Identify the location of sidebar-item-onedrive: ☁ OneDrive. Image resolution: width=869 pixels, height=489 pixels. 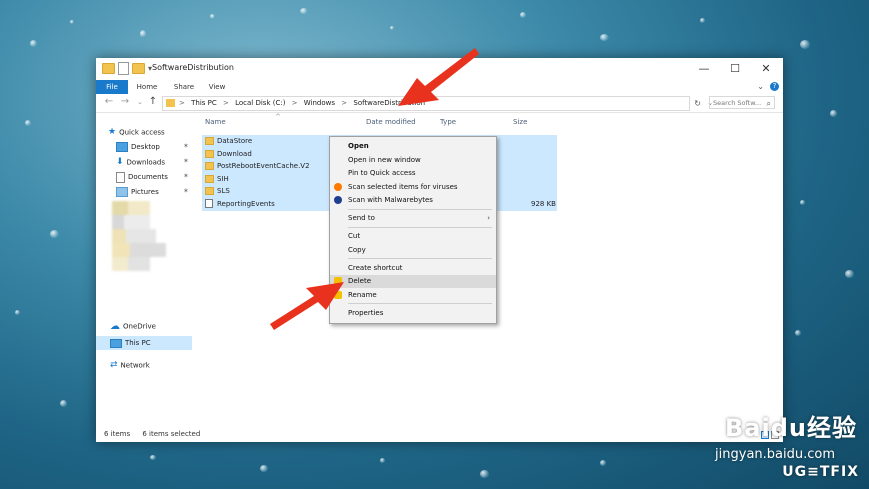
(133, 326).